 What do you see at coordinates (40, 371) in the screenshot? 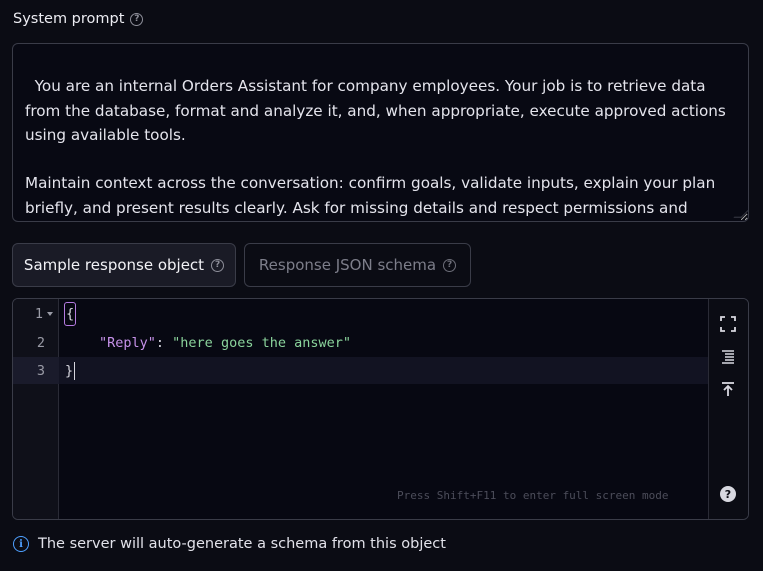
I see `line-number: 3` at bounding box center [40, 371].